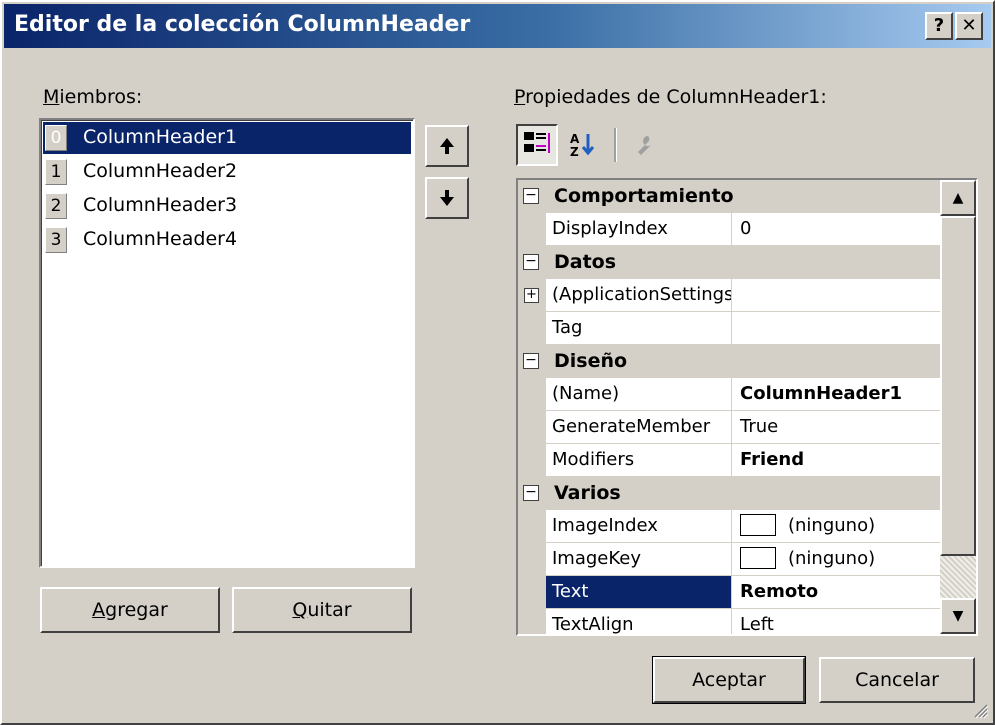 This screenshot has height=725, width=995. Describe the element at coordinates (729, 361) in the screenshot. I see `property-category: − Diseño` at that location.